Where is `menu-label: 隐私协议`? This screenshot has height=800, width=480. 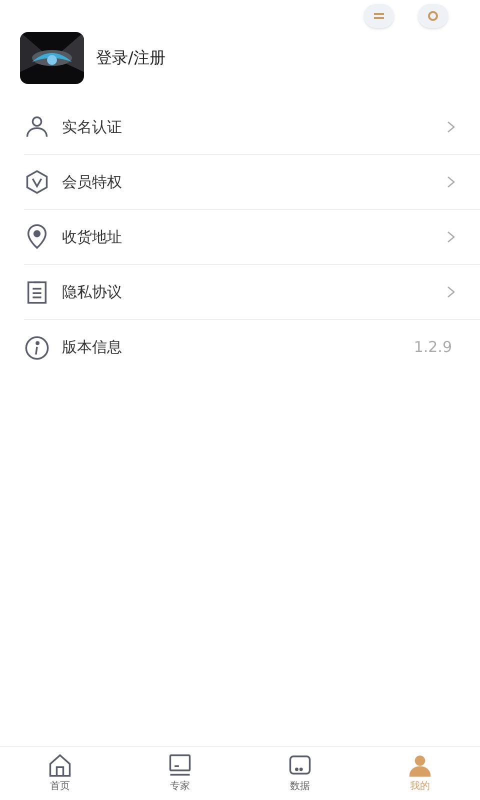
menu-label: 隐私协议 is located at coordinates (92, 292).